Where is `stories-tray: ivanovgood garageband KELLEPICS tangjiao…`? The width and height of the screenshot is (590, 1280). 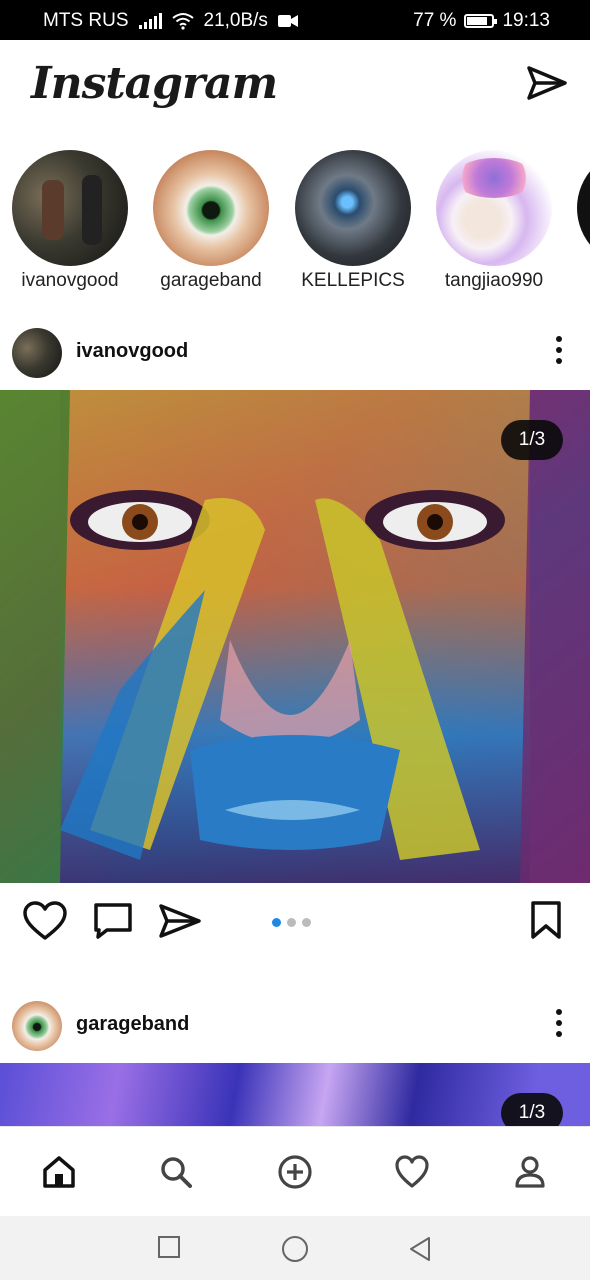
stories-tray: ivanovgood garageband KELLEPICS tangjiao… is located at coordinates (295, 225).